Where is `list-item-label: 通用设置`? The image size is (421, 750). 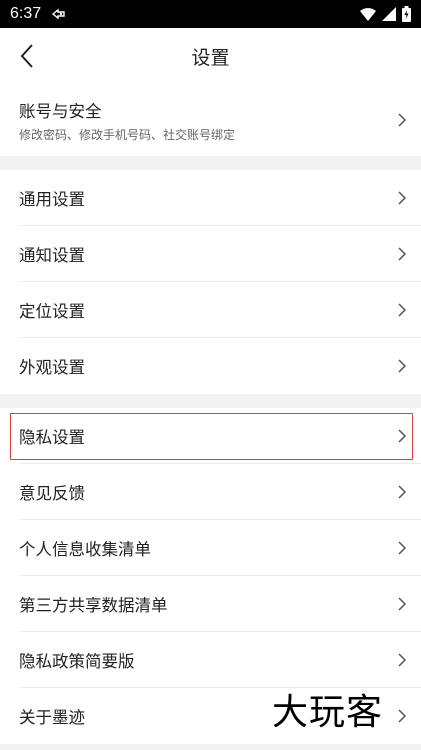 list-item-label: 通用设置 is located at coordinates (52, 199).